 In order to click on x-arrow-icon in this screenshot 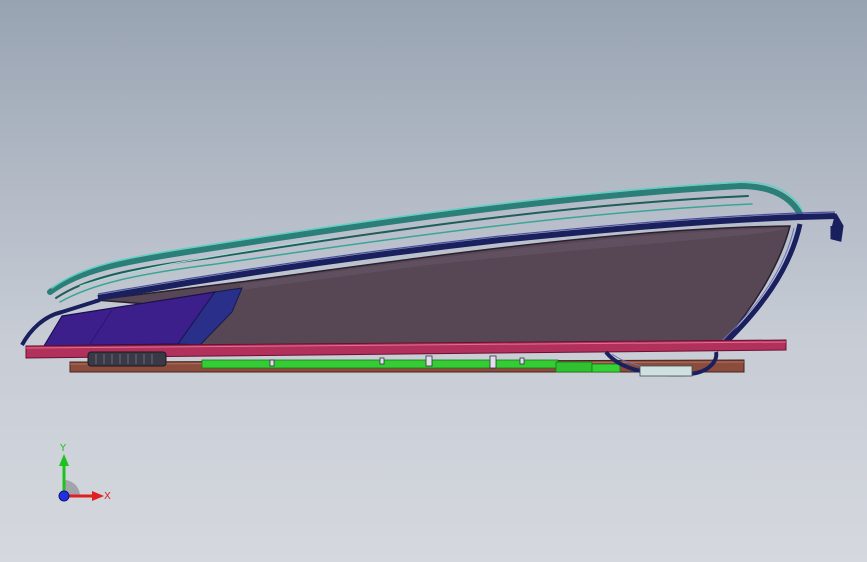, I will do `click(98, 496)`.